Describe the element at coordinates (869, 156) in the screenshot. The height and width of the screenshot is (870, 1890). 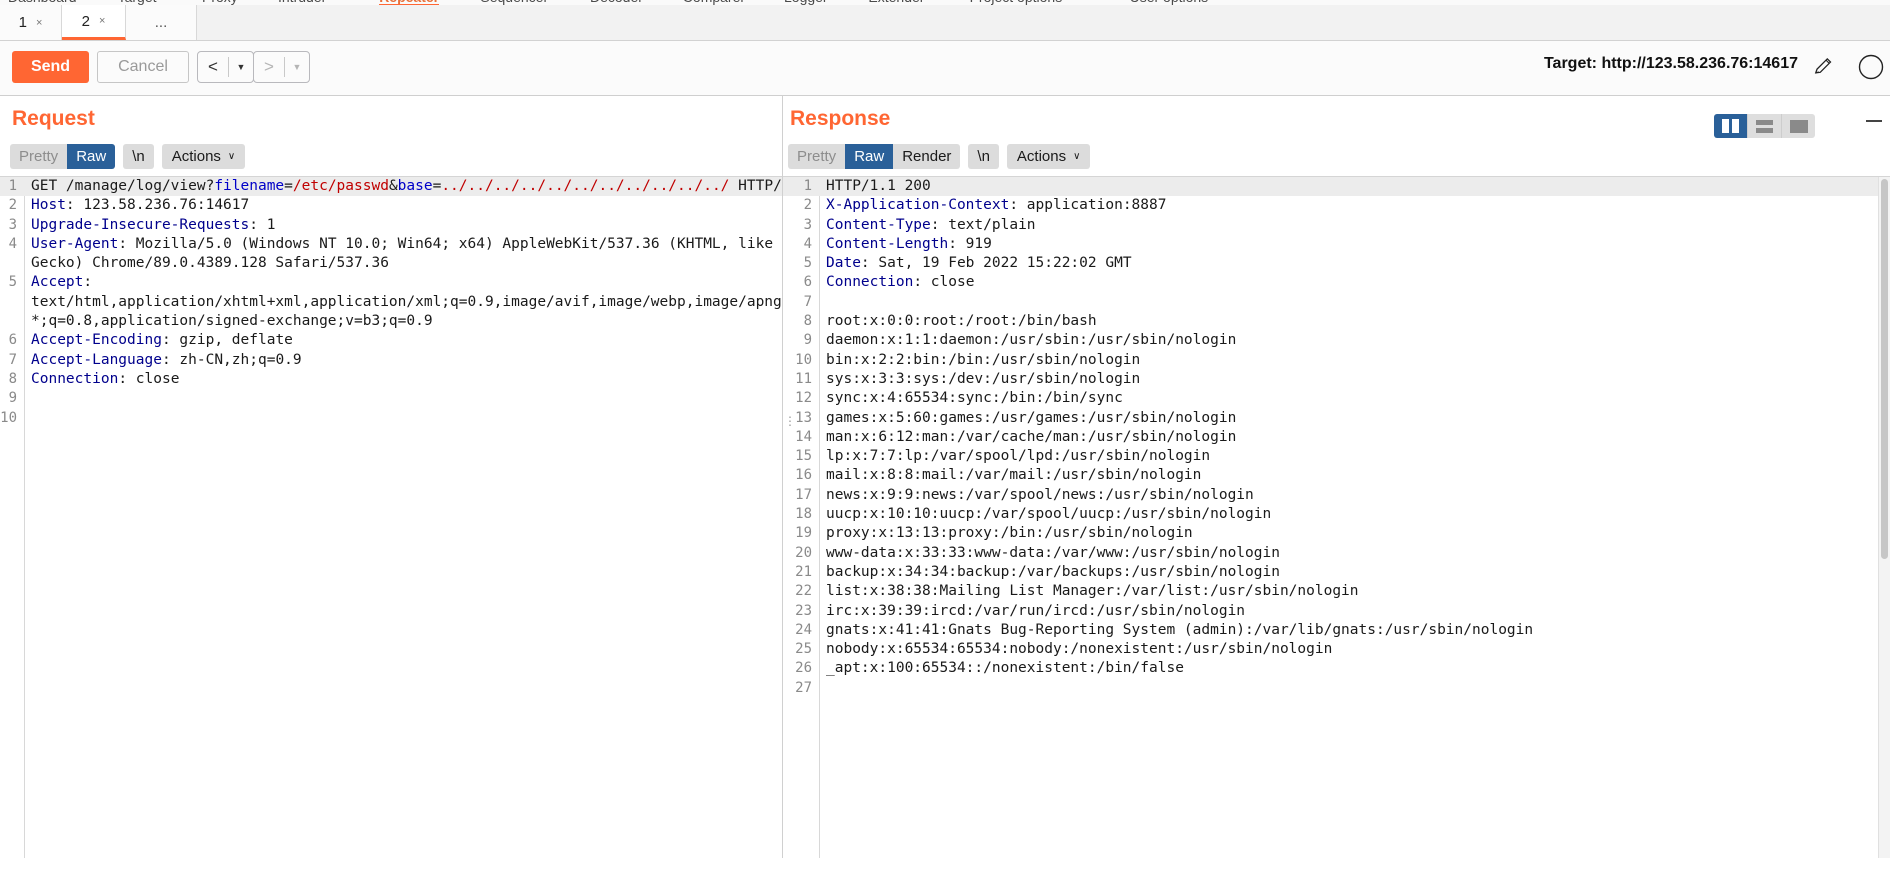
I see `response-raw-button: Raw` at that location.